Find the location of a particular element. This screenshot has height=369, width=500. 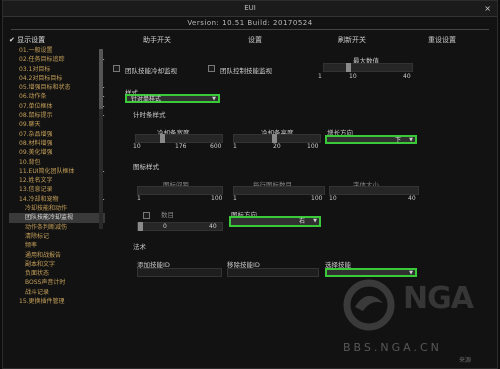

sidebar-item-label: 15.更换插件管理 is located at coordinates (42, 302).